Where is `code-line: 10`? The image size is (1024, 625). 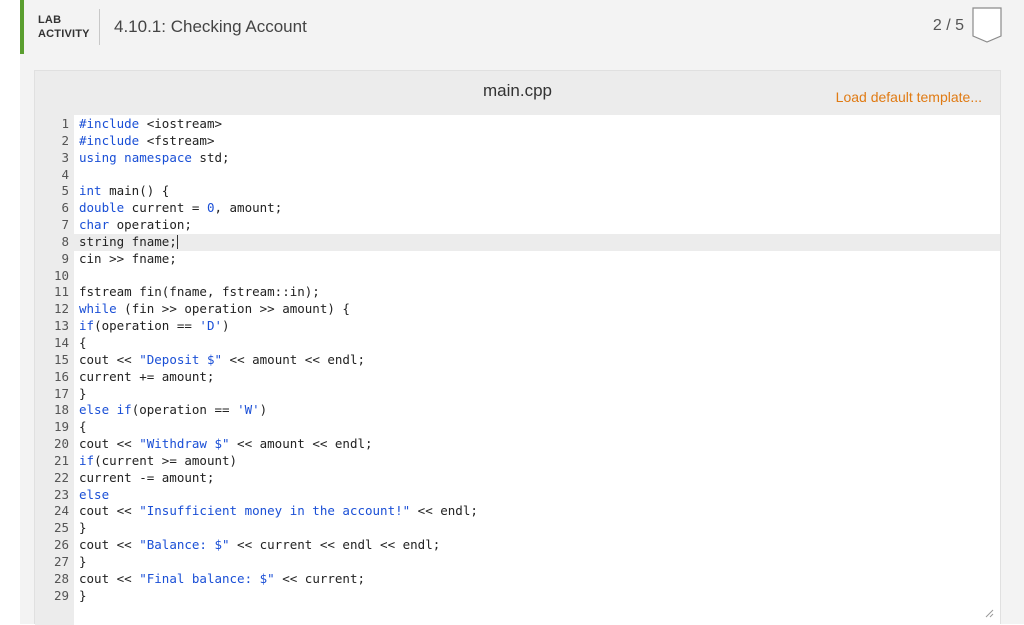 code-line: 10 is located at coordinates (517, 276).